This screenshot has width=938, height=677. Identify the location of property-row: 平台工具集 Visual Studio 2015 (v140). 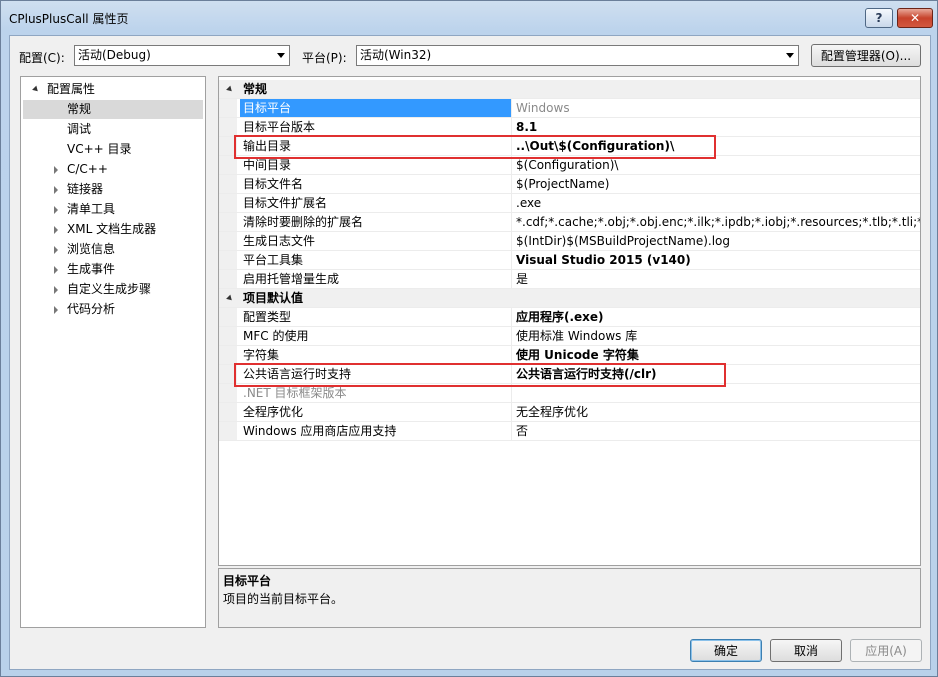
(569, 260).